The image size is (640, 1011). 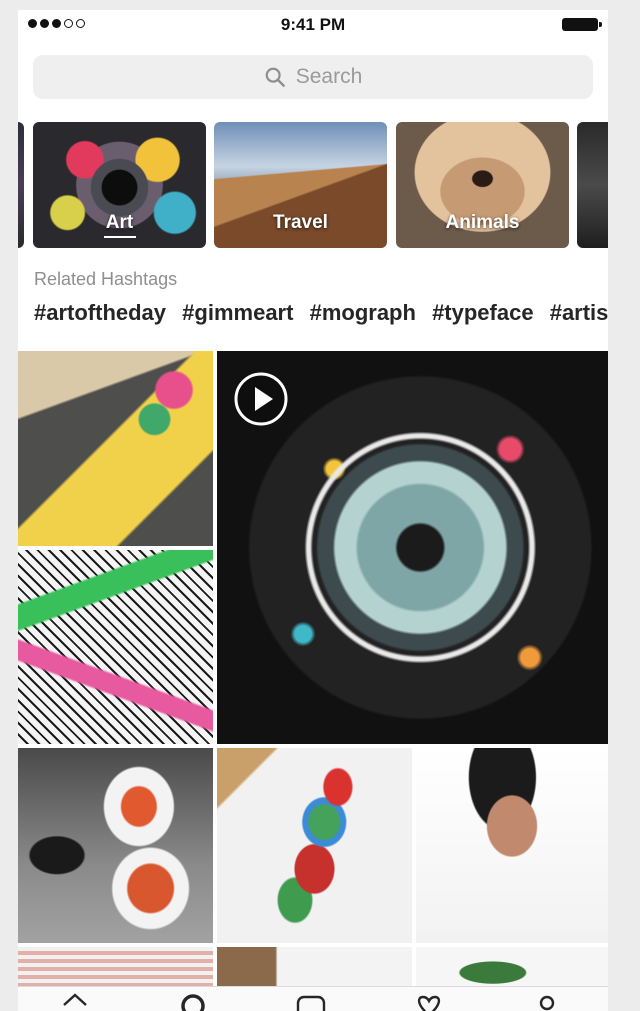 What do you see at coordinates (482, 185) in the screenshot?
I see `topic-card-animals: Animals` at bounding box center [482, 185].